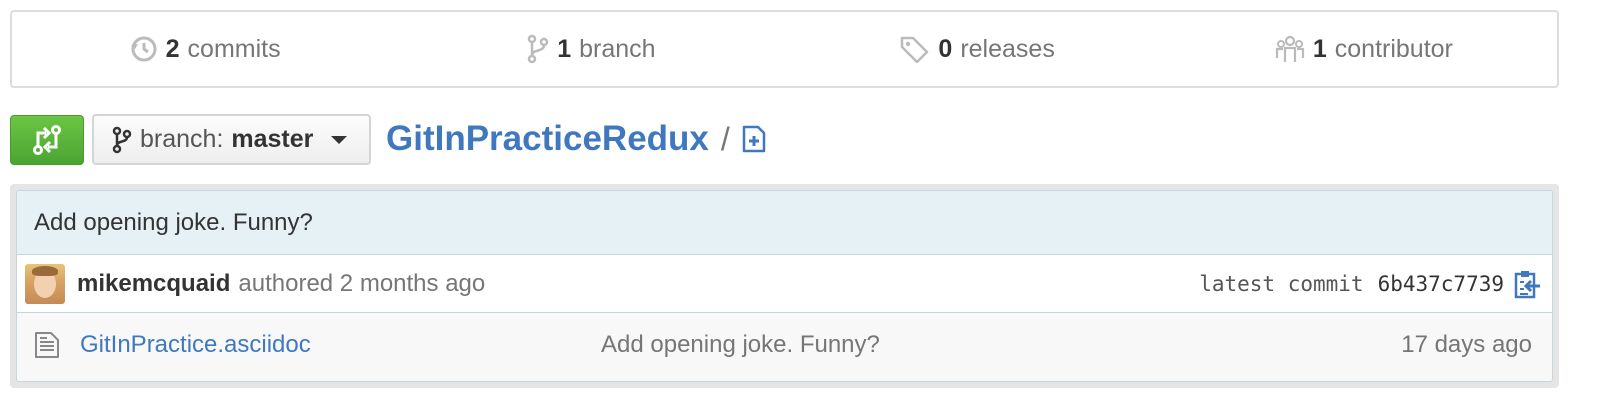 The width and height of the screenshot is (1600, 408). Describe the element at coordinates (362, 283) in the screenshot. I see `commit-authored-time: authored 2 months ago` at that location.